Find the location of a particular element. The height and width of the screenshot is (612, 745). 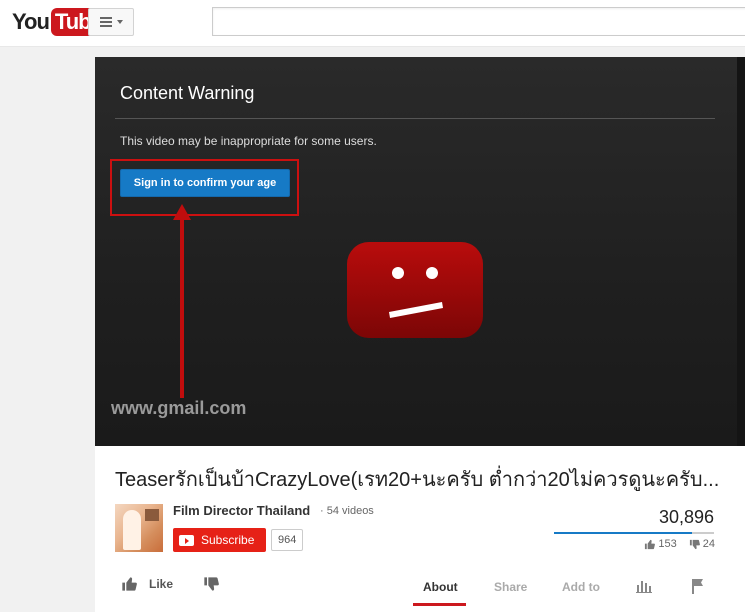

dislike-count: 24 is located at coordinates (708, 544).